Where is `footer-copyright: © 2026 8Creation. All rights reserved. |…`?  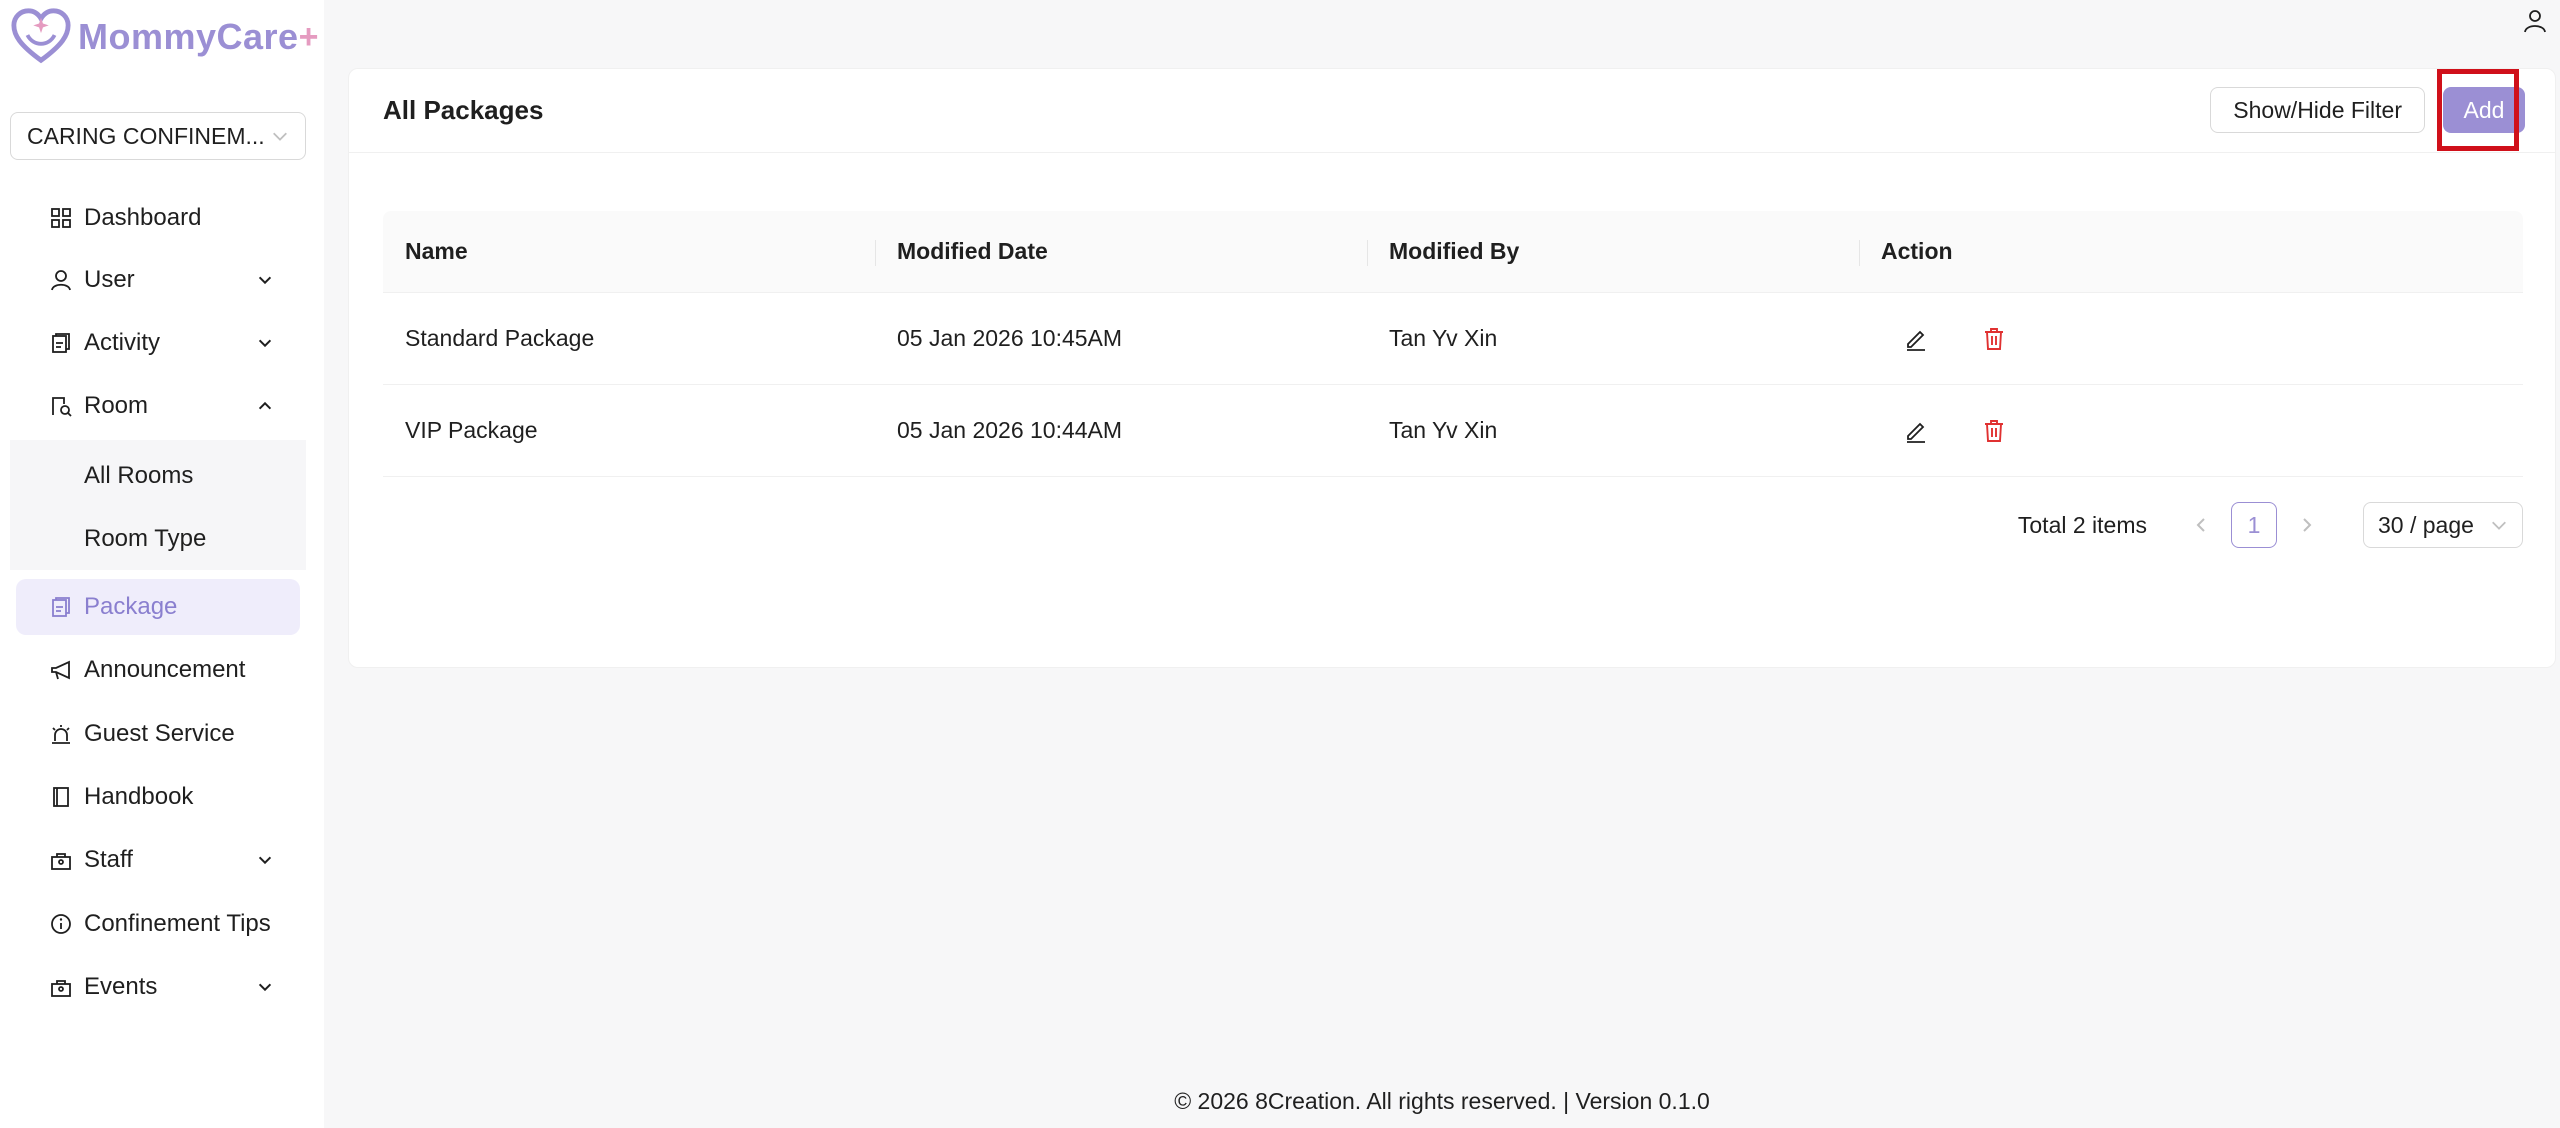
footer-copyright: © 2026 8Creation. All rights reserved. |… is located at coordinates (1442, 1101).